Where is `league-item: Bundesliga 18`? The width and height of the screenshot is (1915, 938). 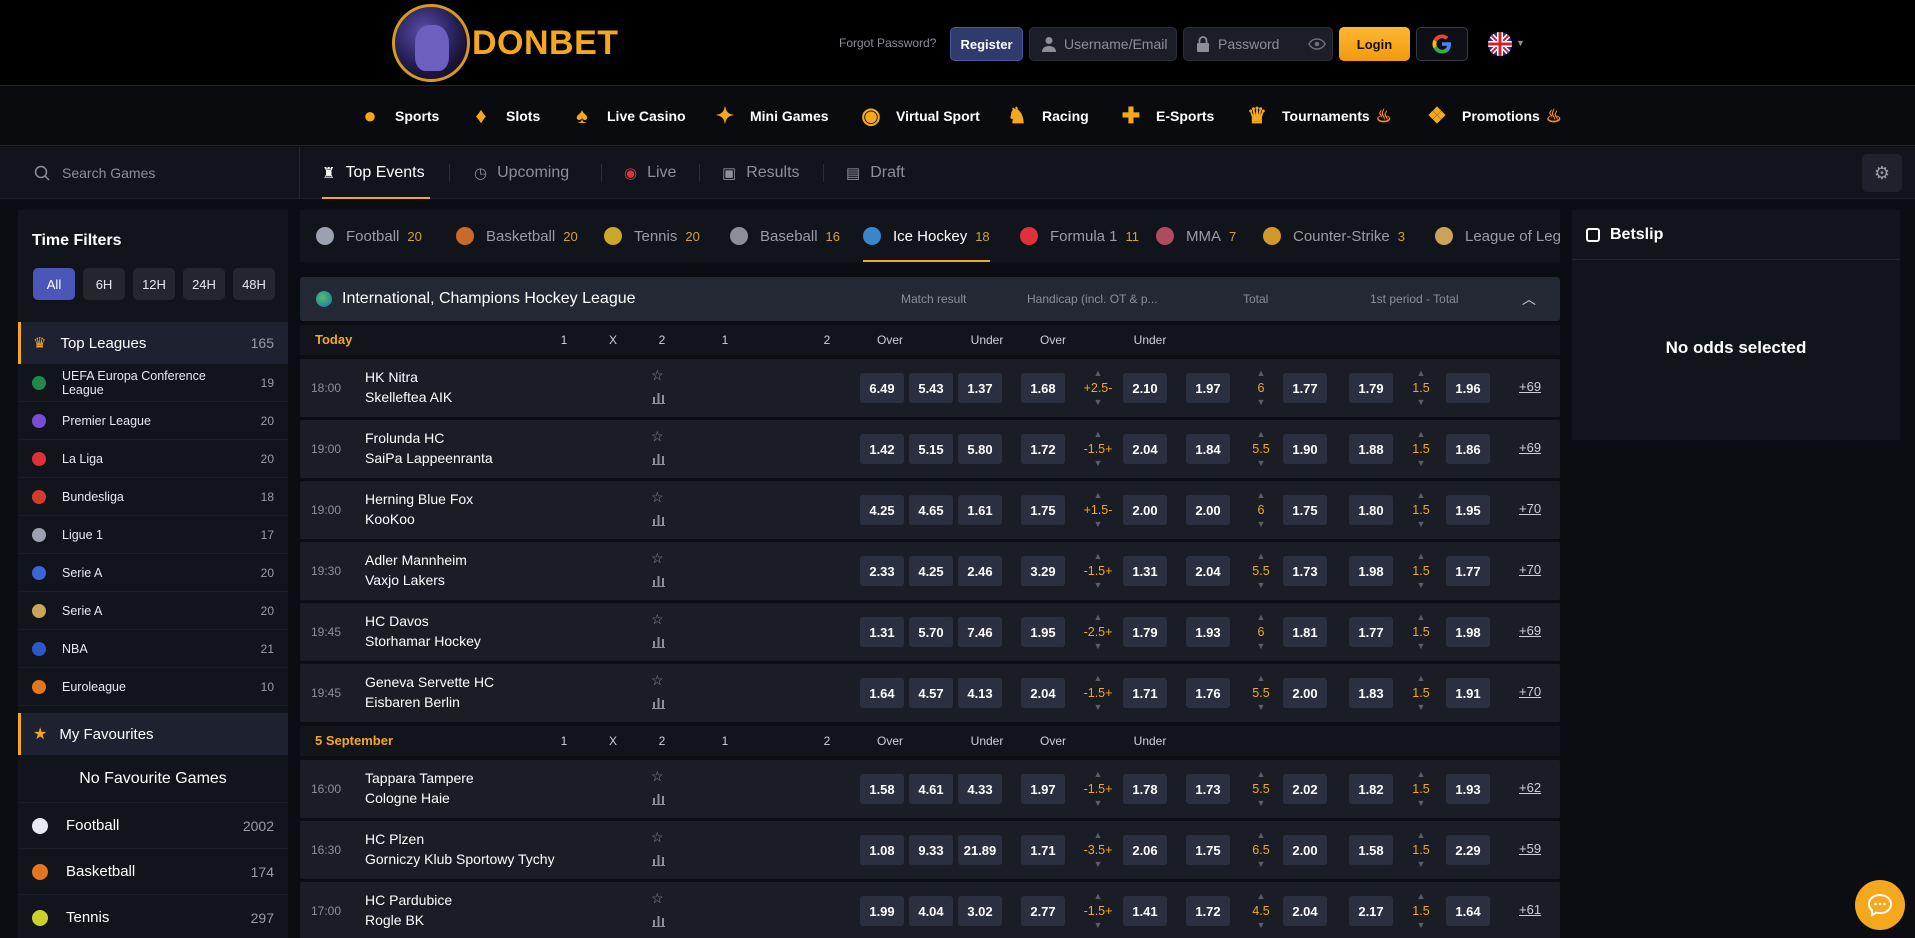 league-item: Bundesliga 18 is located at coordinates (153, 497).